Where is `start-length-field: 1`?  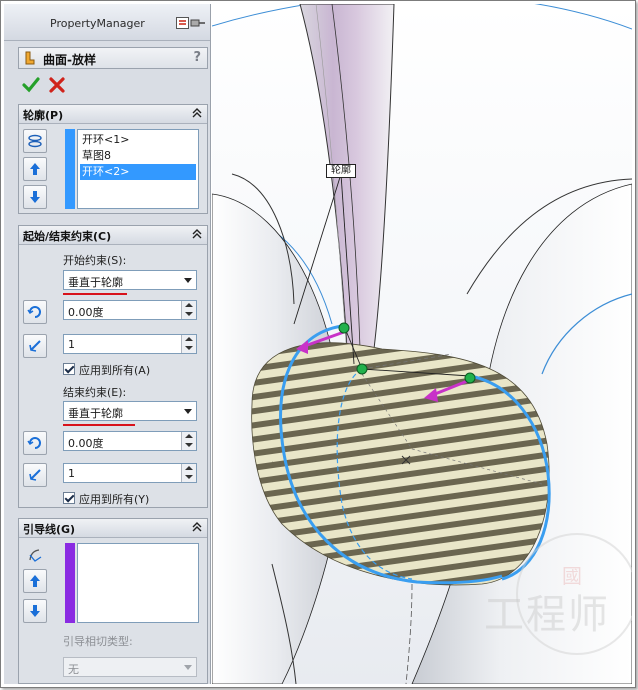
start-length-field: 1 is located at coordinates (130, 344).